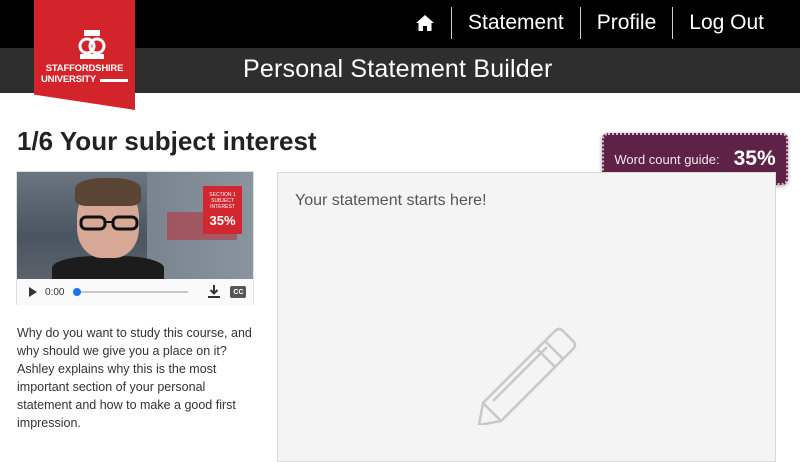 This screenshot has width=800, height=462. Describe the element at coordinates (108, 192) in the screenshot. I see `presenter-hair` at that location.